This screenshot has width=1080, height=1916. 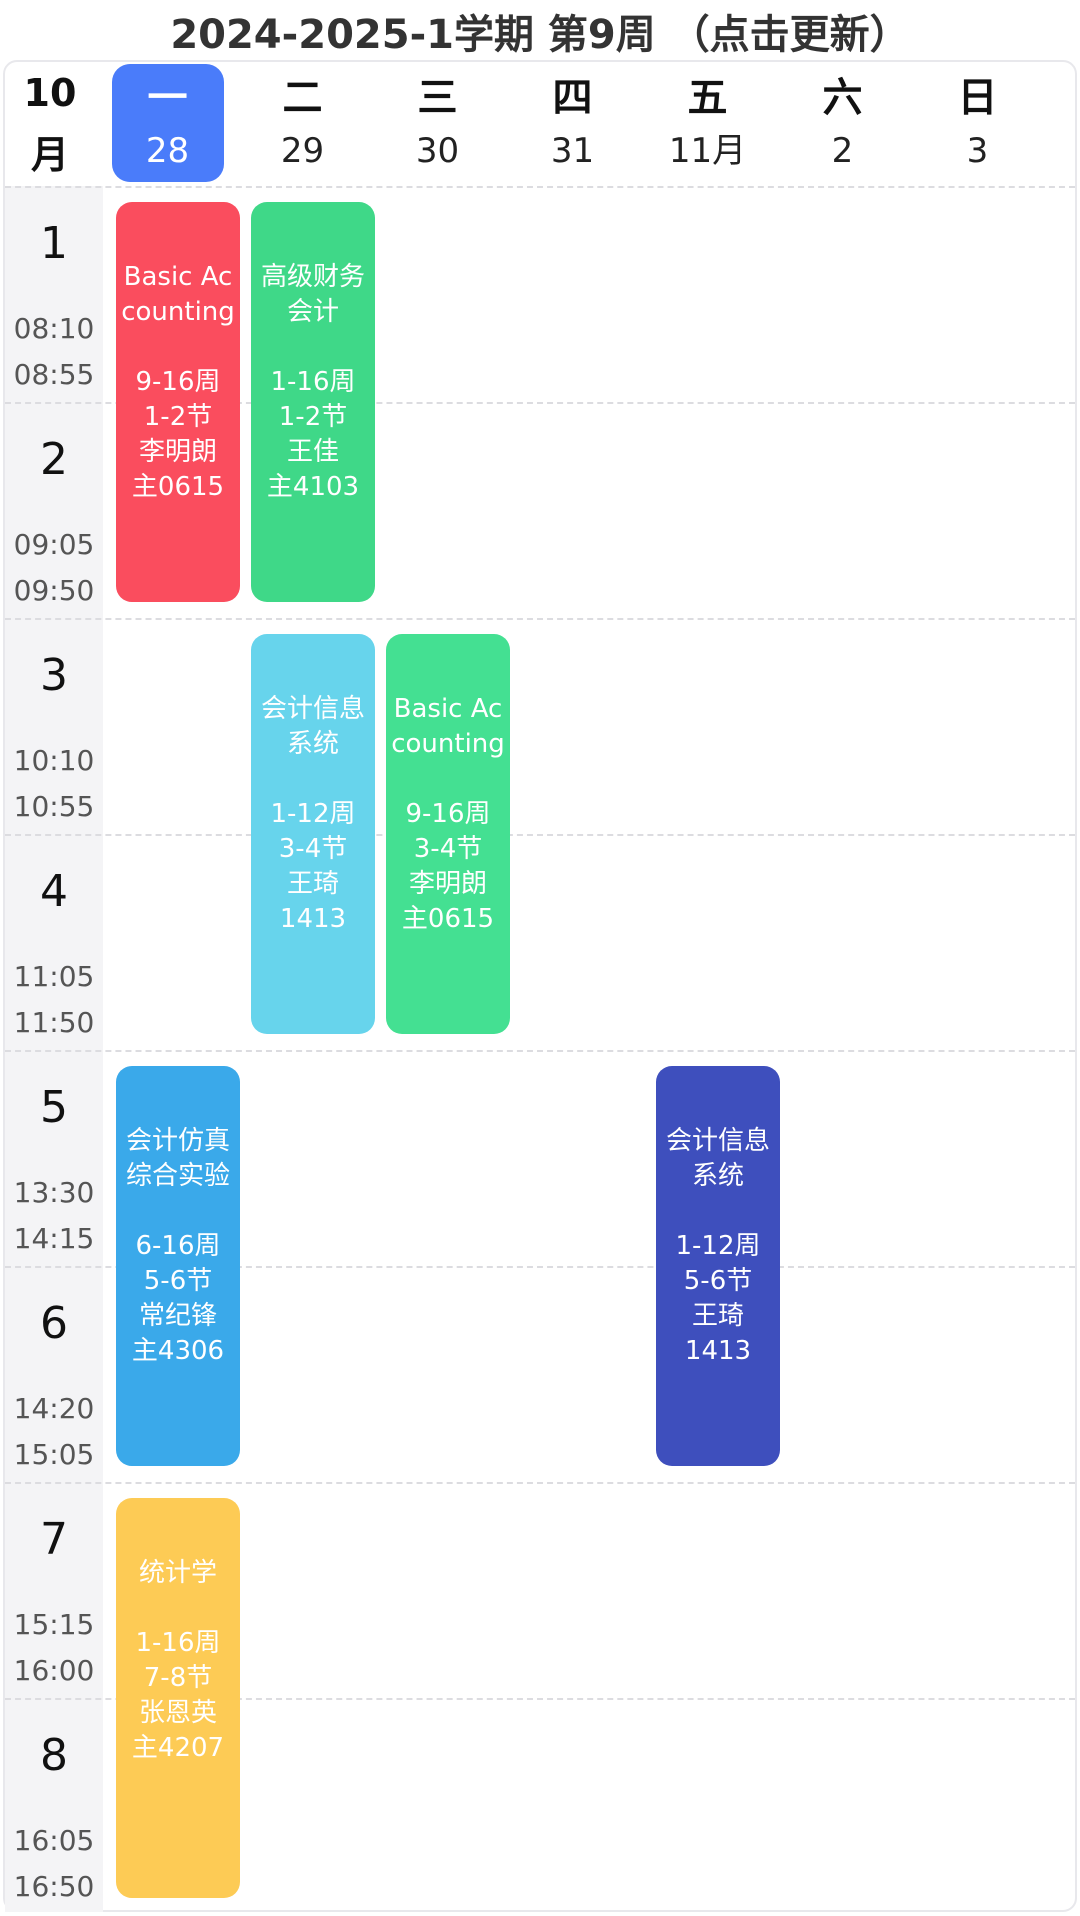 What do you see at coordinates (303, 123) in the screenshot?
I see `day-header-2: 二 29` at bounding box center [303, 123].